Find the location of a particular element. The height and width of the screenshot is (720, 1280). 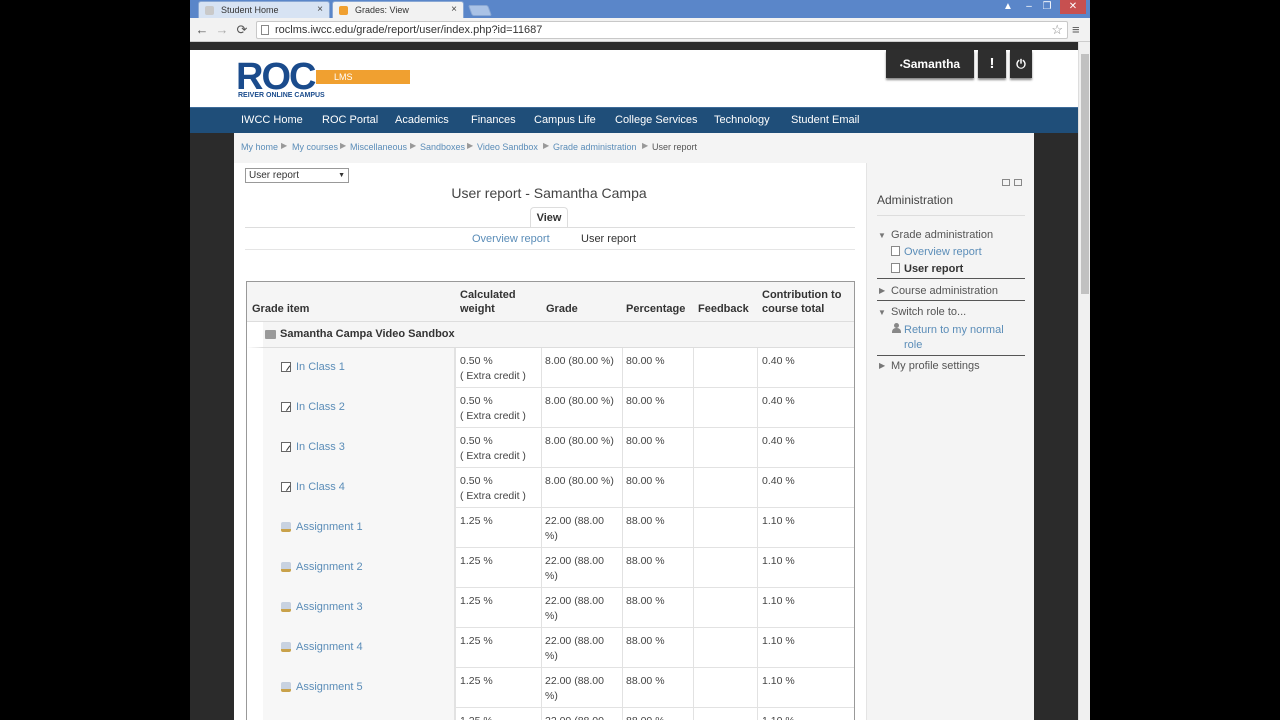

tab-strip: Student Home × Grades: View × ▲ – ❐ ✕ is located at coordinates (640, 9).